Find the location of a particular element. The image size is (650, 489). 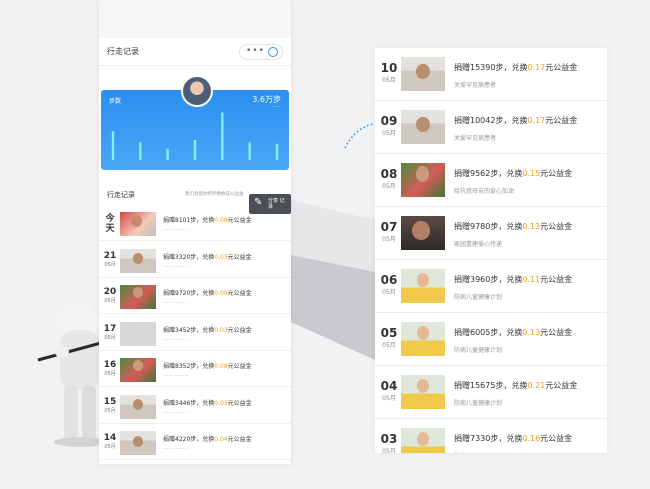

donation-day: 06 is located at coordinates (389, 280).